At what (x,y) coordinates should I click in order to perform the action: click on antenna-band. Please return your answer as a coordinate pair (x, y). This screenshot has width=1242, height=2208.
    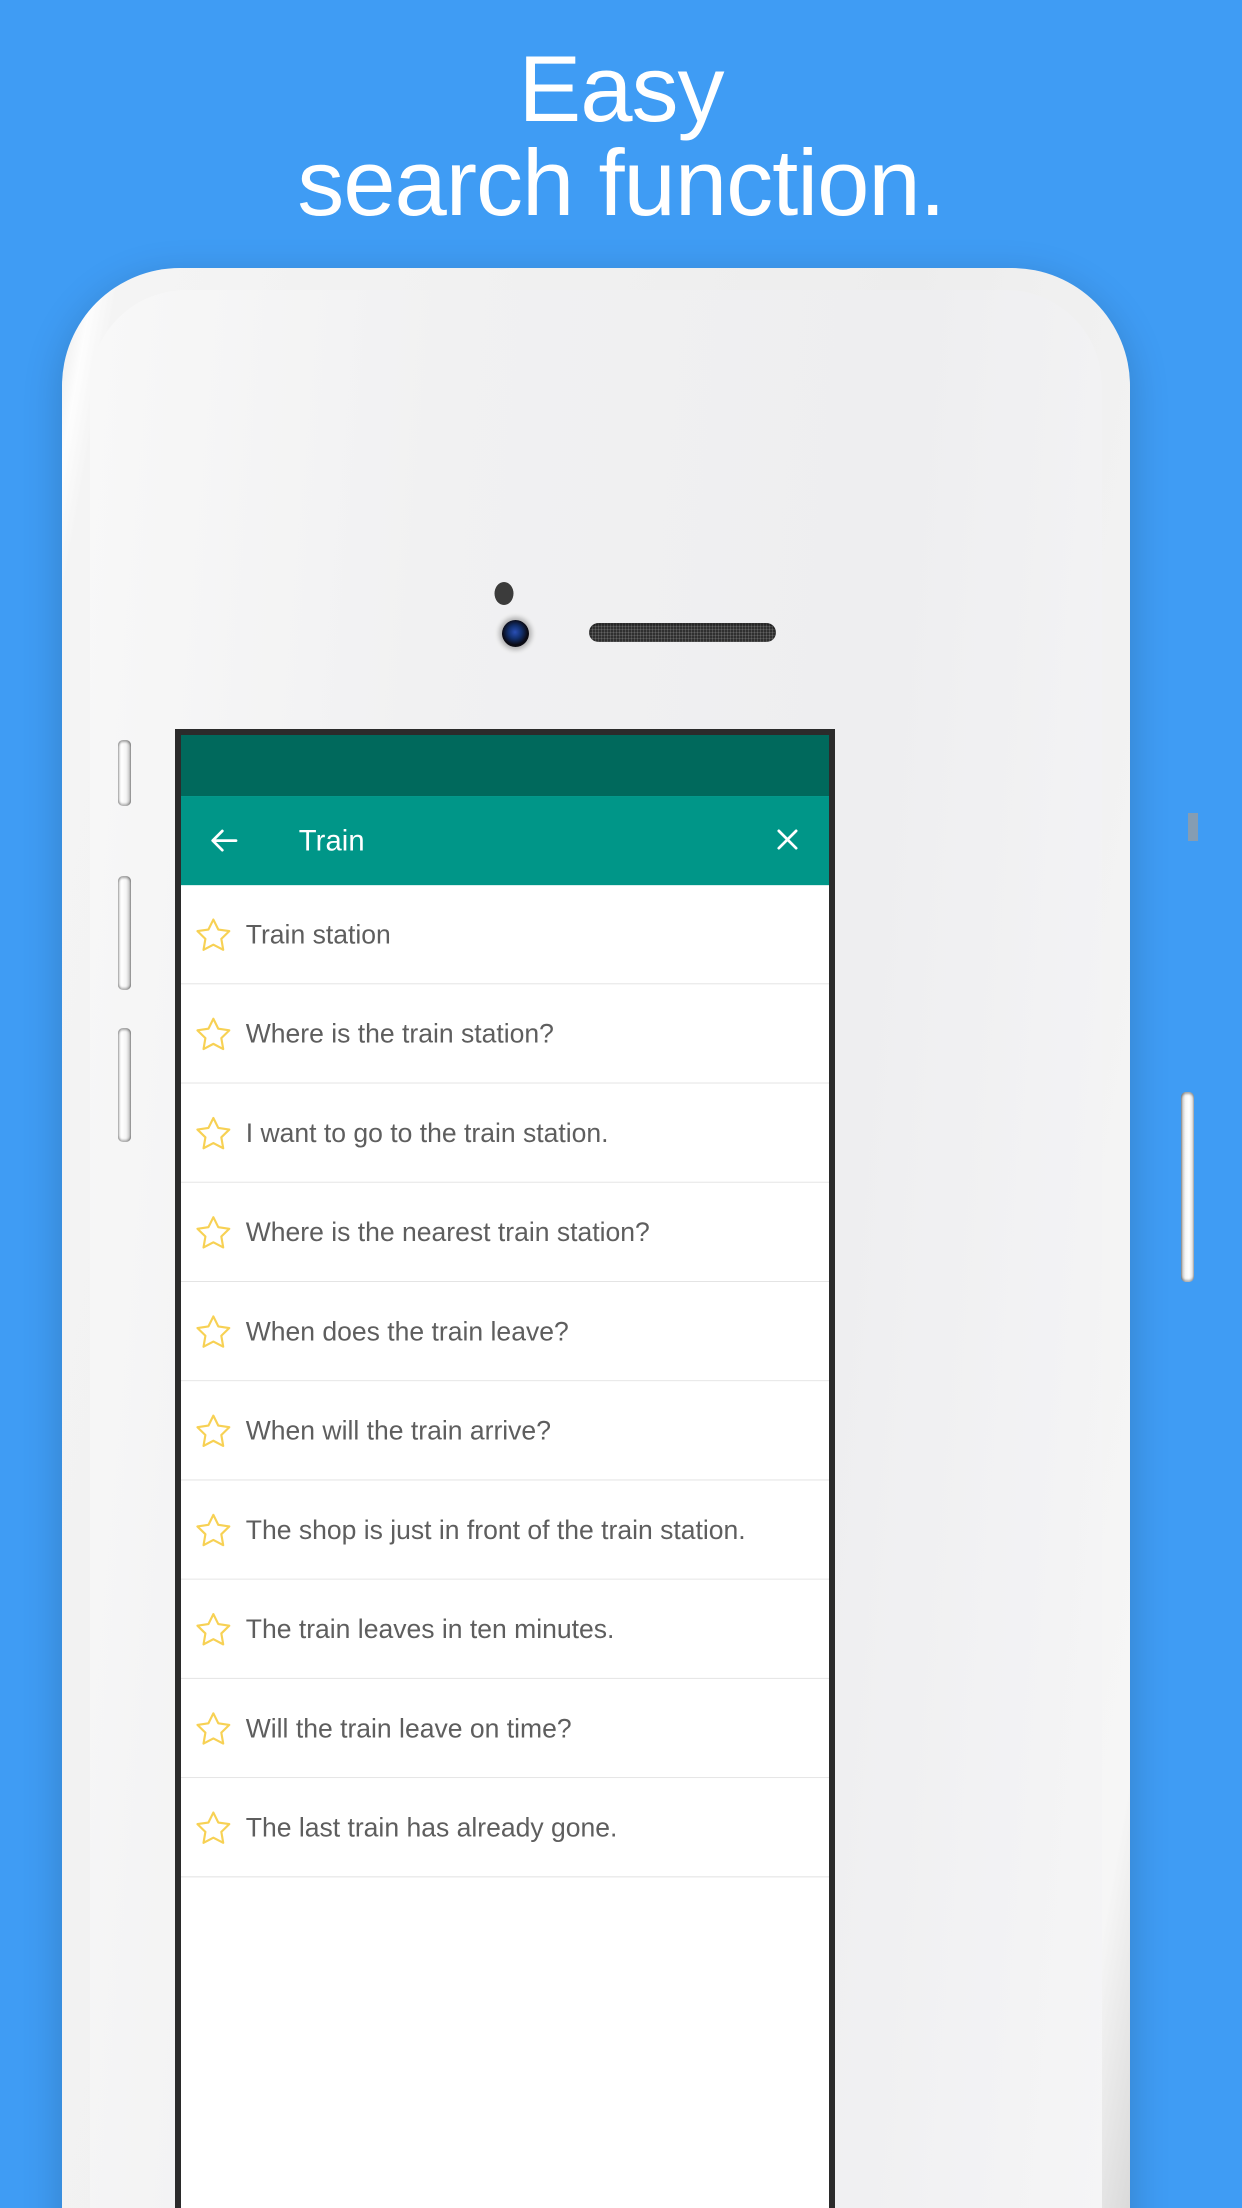
    Looking at the image, I should click on (1193, 827).